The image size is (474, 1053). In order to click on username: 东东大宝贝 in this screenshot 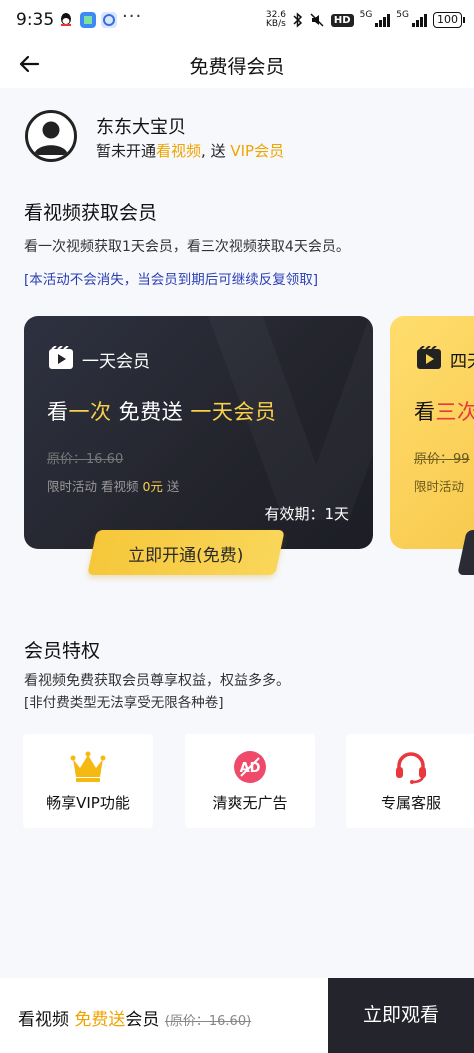, I will do `click(141, 127)`.